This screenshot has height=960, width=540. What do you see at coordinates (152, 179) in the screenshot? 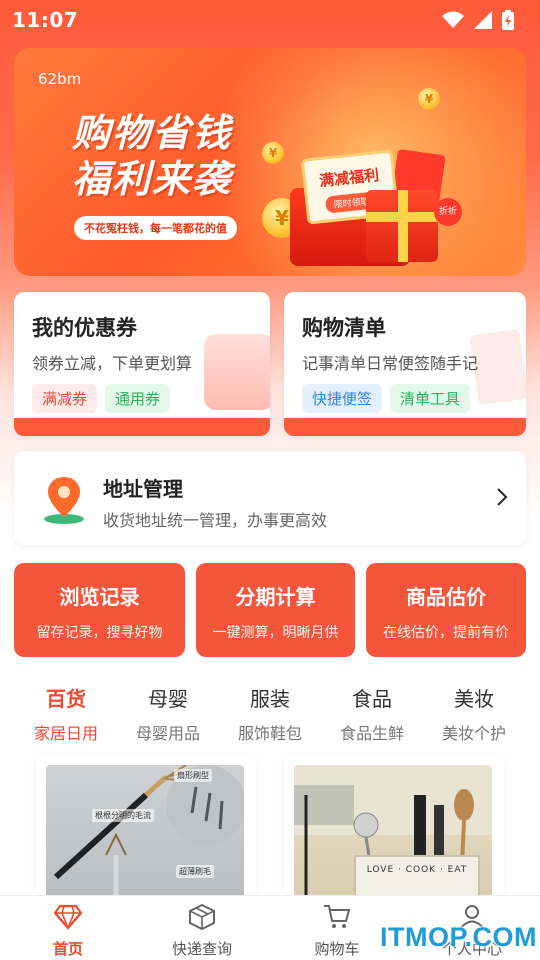
I see `banner-title-line2: 福利来袭` at bounding box center [152, 179].